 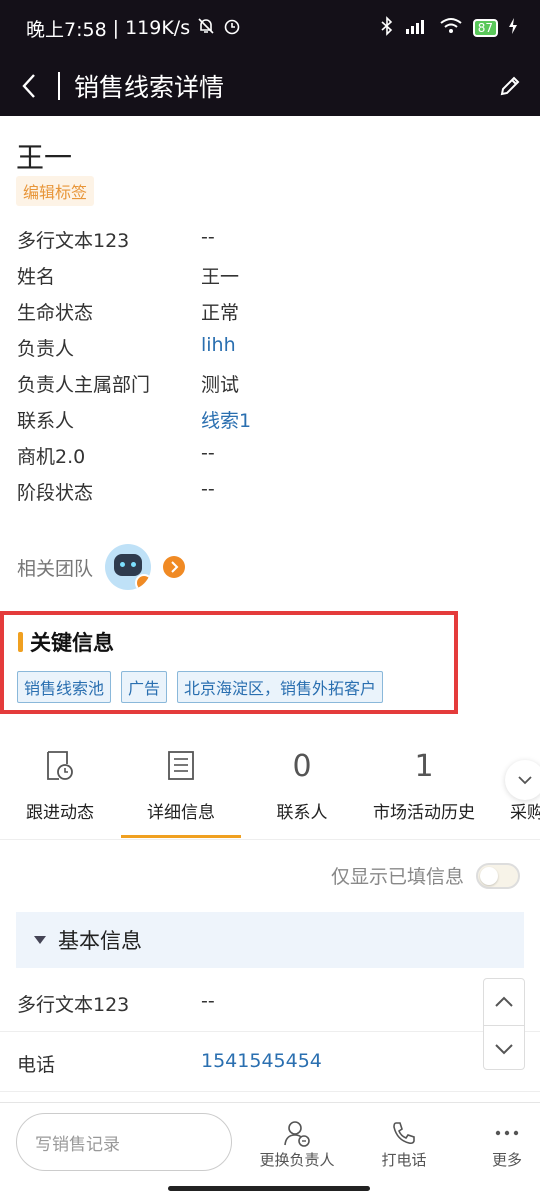 What do you see at coordinates (72, 643) in the screenshot?
I see `key-info-title: 关键信息` at bounding box center [72, 643].